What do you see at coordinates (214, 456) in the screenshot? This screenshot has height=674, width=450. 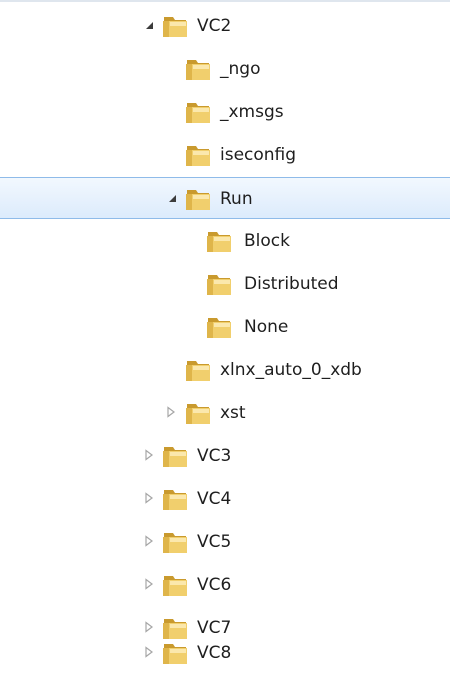 I see `tree-item-label: VC3` at bounding box center [214, 456].